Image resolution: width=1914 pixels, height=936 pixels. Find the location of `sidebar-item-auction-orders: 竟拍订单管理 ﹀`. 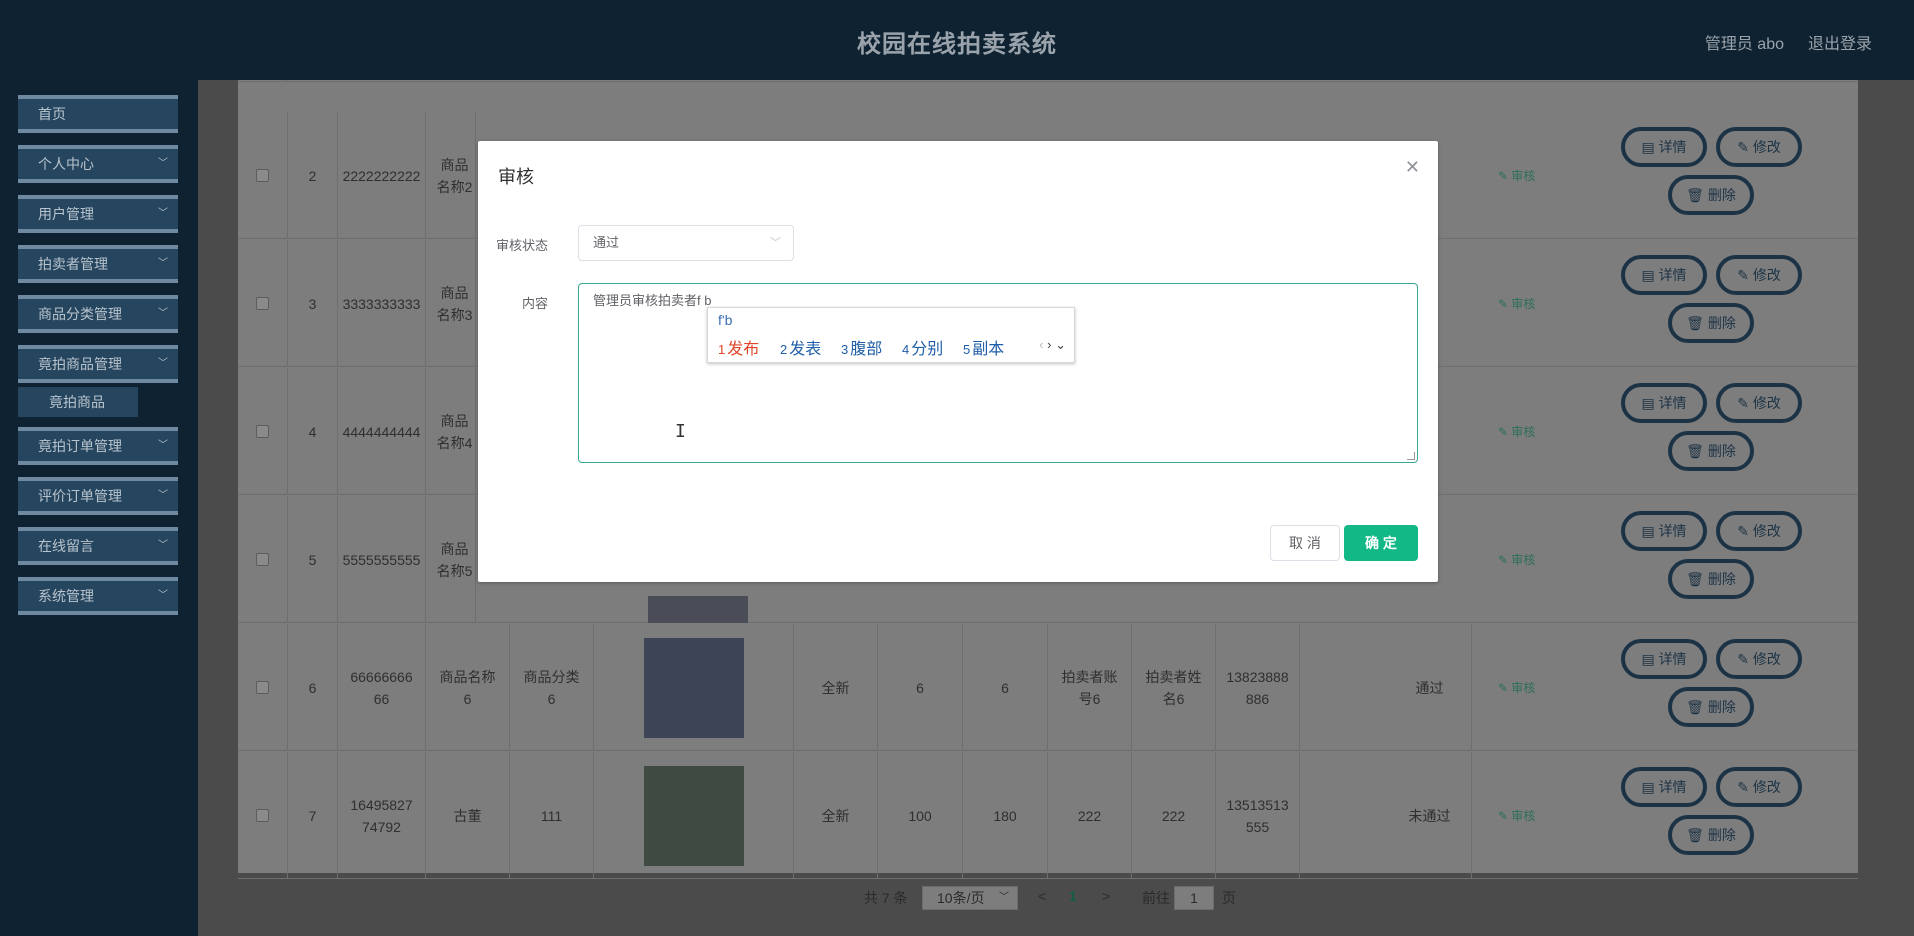

sidebar-item-auction-orders: 竟拍订单管理 ﹀ is located at coordinates (98, 446).